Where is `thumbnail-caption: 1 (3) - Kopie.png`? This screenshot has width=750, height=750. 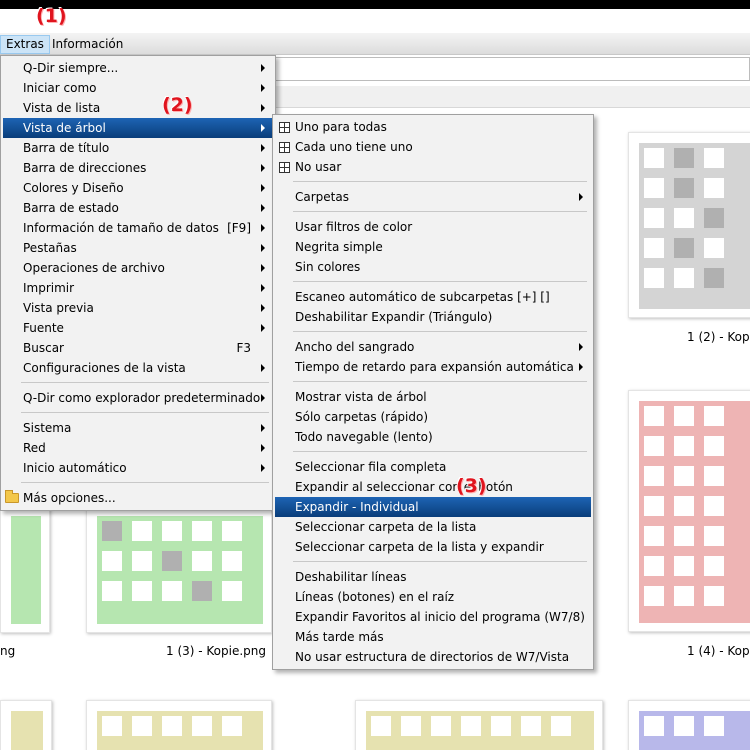
thumbnail-caption: 1 (3) - Kopie.png is located at coordinates (216, 651).